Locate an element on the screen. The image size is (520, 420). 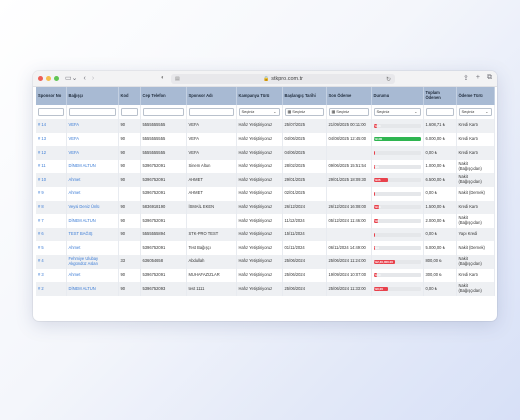
filter-start-date-picker: ▦ Seçiniz is located at coordinates (304, 112).